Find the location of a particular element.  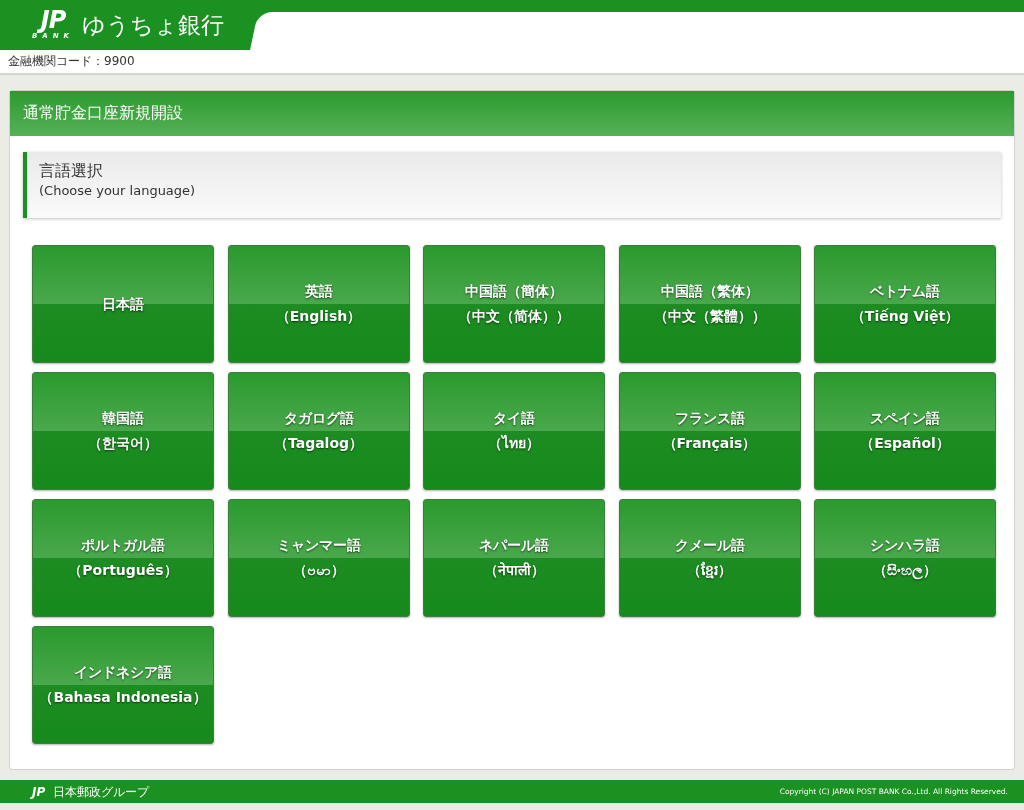

institution-code: 金融機関コード：9900 is located at coordinates (71, 61).